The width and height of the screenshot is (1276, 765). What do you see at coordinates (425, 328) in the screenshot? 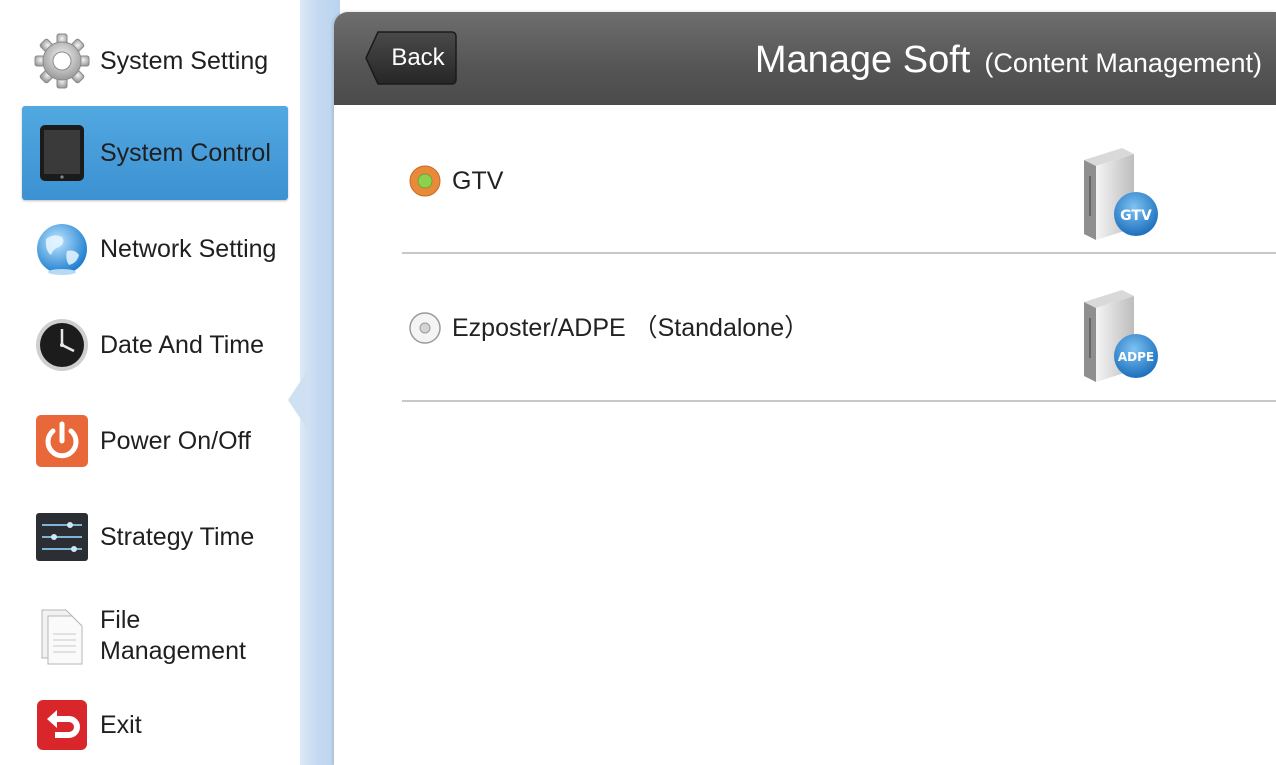
I see `radio-unselected` at bounding box center [425, 328].